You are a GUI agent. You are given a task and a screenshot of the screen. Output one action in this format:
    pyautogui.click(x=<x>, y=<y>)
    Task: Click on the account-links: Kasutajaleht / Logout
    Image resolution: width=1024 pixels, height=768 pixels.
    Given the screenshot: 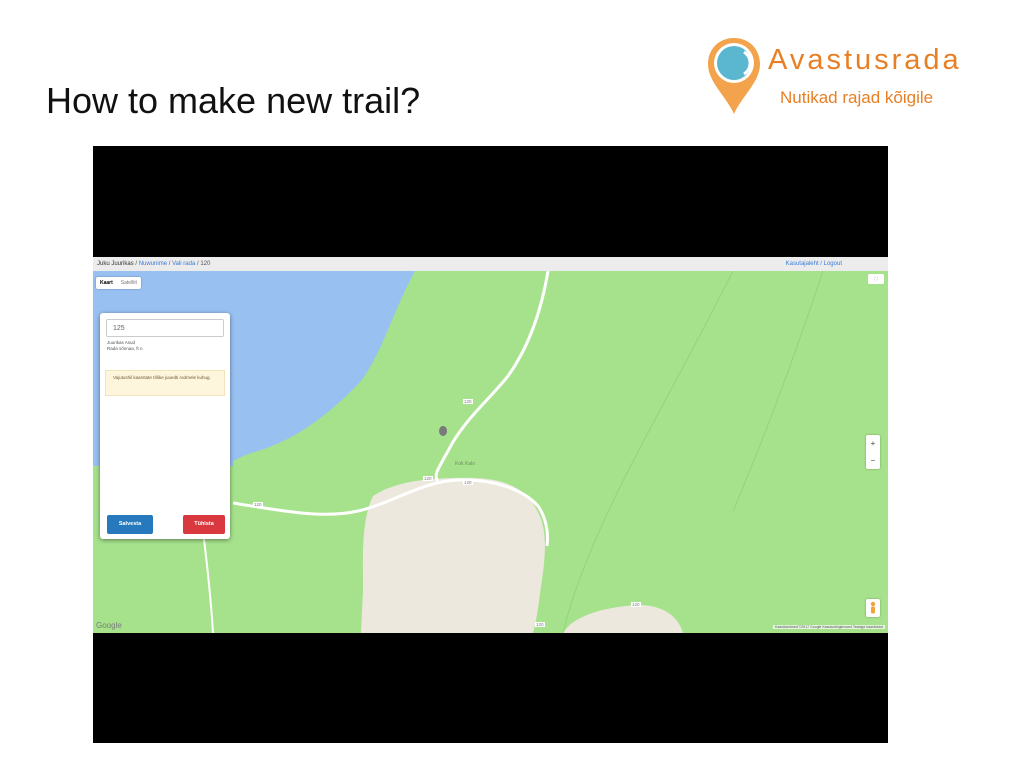 What is the action you would take?
    pyautogui.click(x=814, y=264)
    